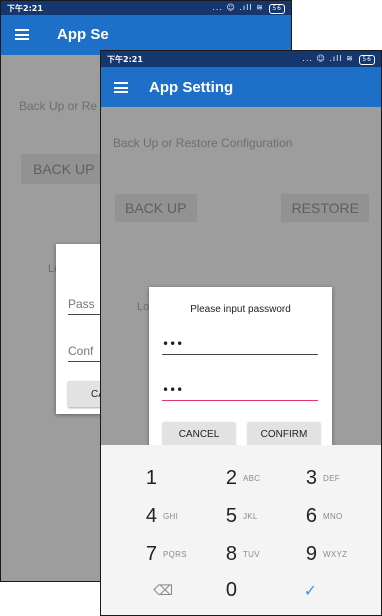 The height and width of the screenshot is (616, 382). Describe the element at coordinates (252, 478) in the screenshot. I see `key-letters: ABC` at that location.